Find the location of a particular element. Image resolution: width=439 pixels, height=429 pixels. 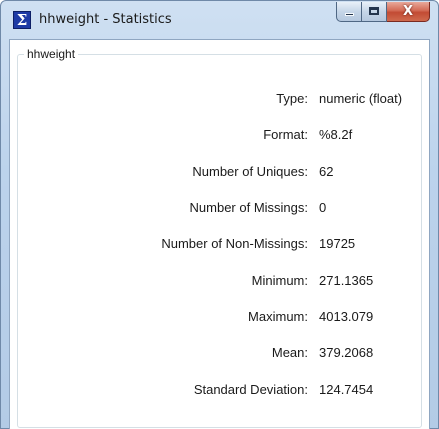

stat-row-uniques: Number of Uniques: 62 is located at coordinates (212, 173).